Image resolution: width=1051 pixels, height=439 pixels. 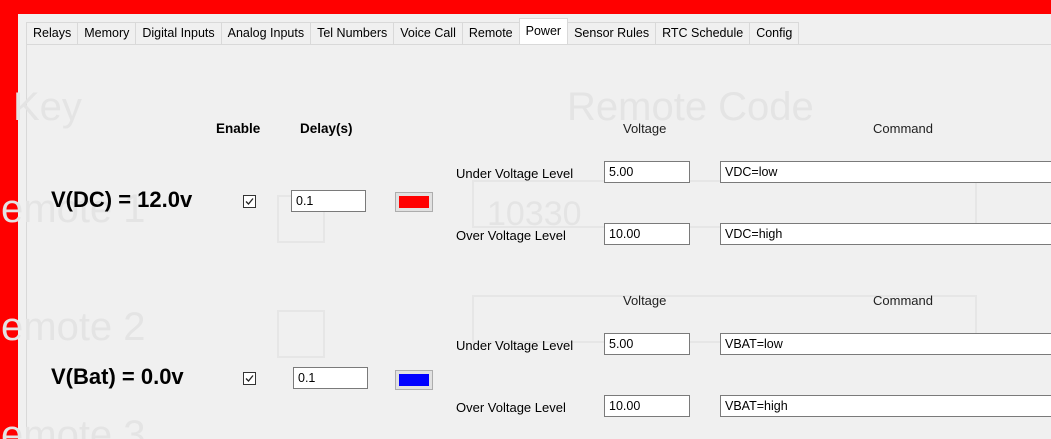 What do you see at coordinates (326, 128) in the screenshot?
I see `delay-header: Delay(s)` at bounding box center [326, 128].